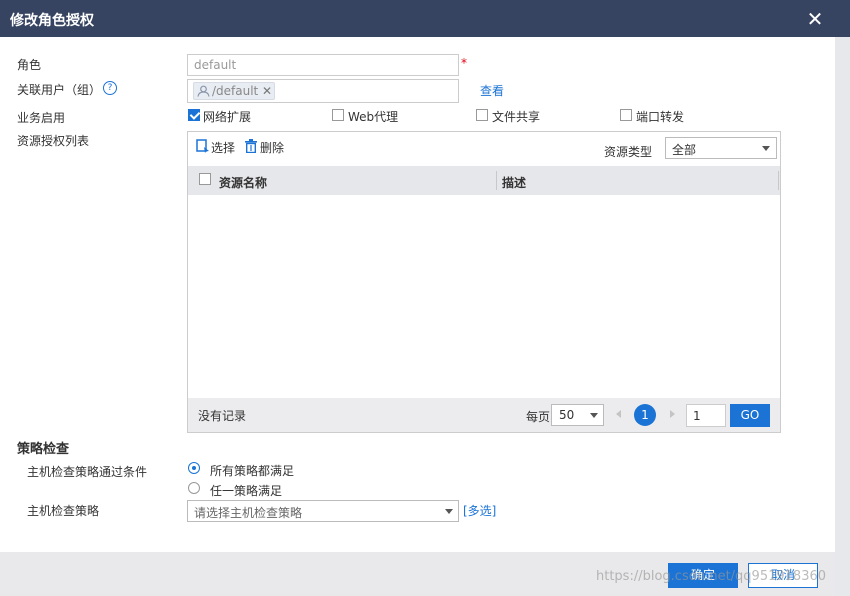 This screenshot has height=596, width=850. Describe the element at coordinates (492, 90) in the screenshot. I see `view-link: 查看` at that location.